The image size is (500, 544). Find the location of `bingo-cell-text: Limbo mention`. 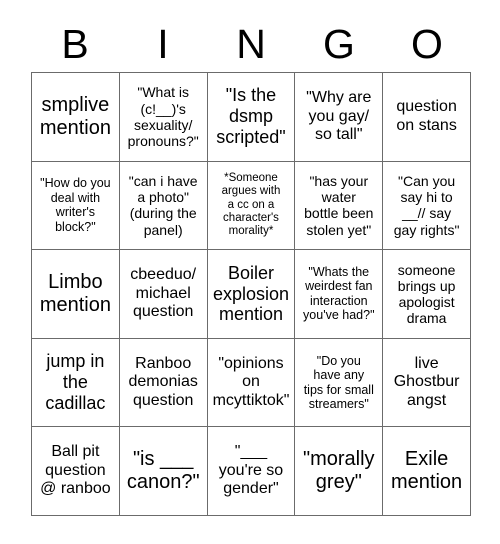

bingo-cell-text: Limbo mention is located at coordinates (75, 293).